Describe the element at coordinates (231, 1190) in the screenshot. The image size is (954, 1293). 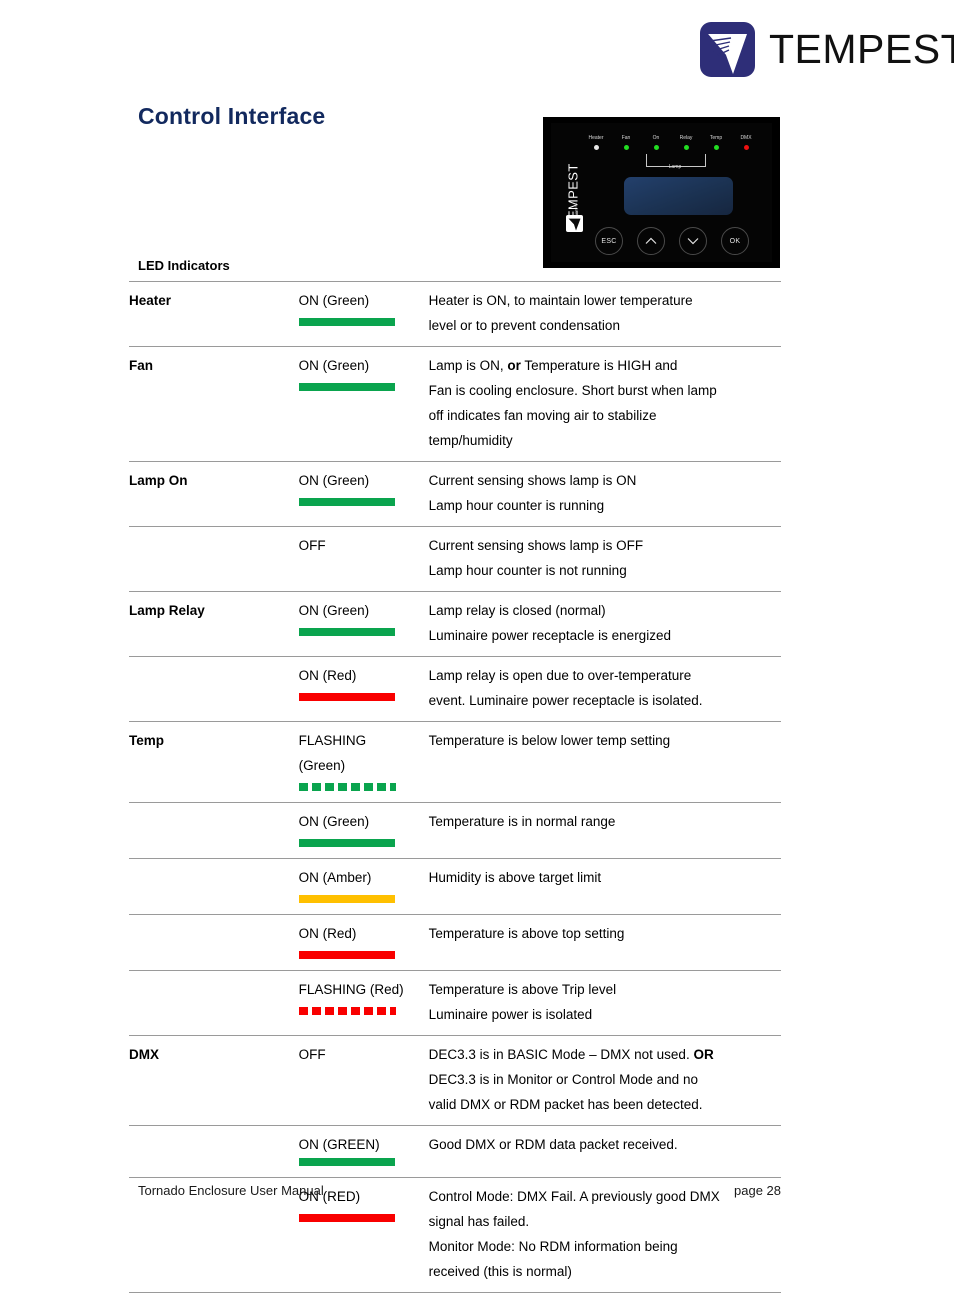
I see `footer-document-title: Tornado Enclosure User Manual` at that location.